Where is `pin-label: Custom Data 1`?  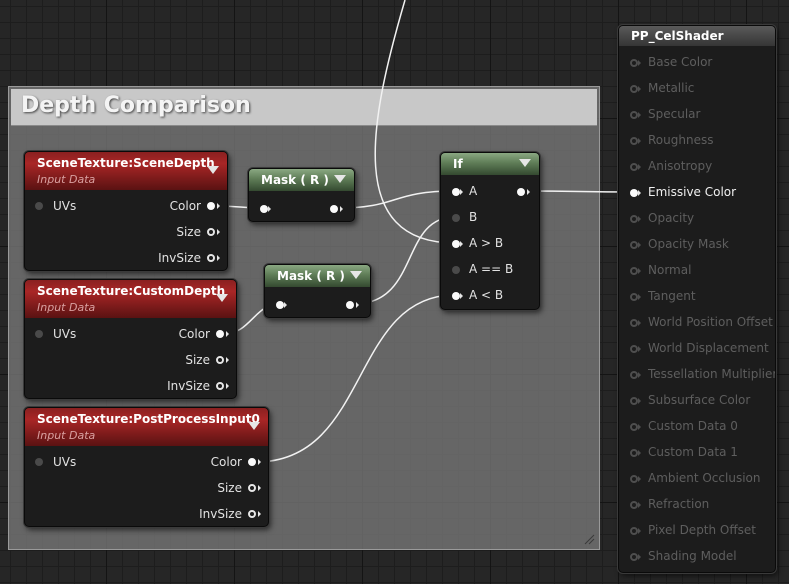
pin-label: Custom Data 1 is located at coordinates (693, 452).